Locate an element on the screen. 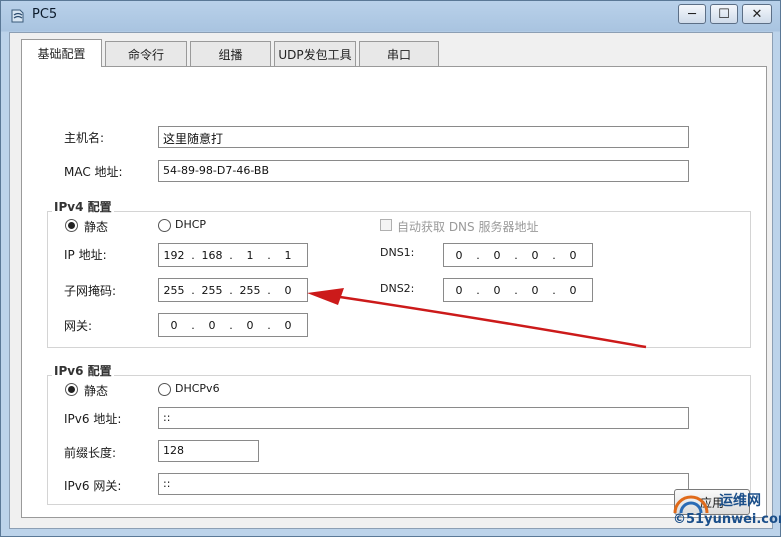 This screenshot has height=537, width=781. ipv6-gateway-label: IPv6 网关: is located at coordinates (93, 486).